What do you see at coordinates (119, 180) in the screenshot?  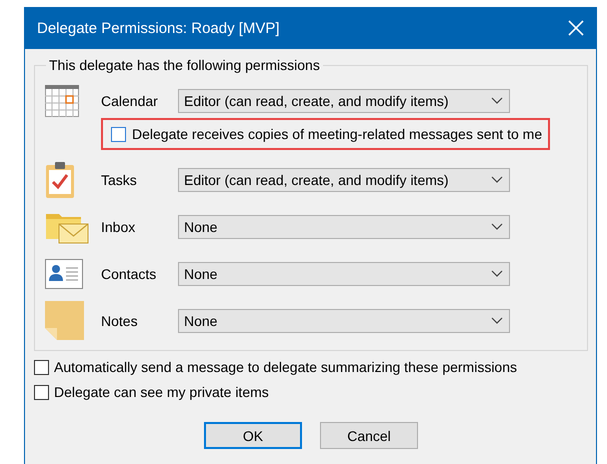 I see `folder-label: Tasks` at bounding box center [119, 180].